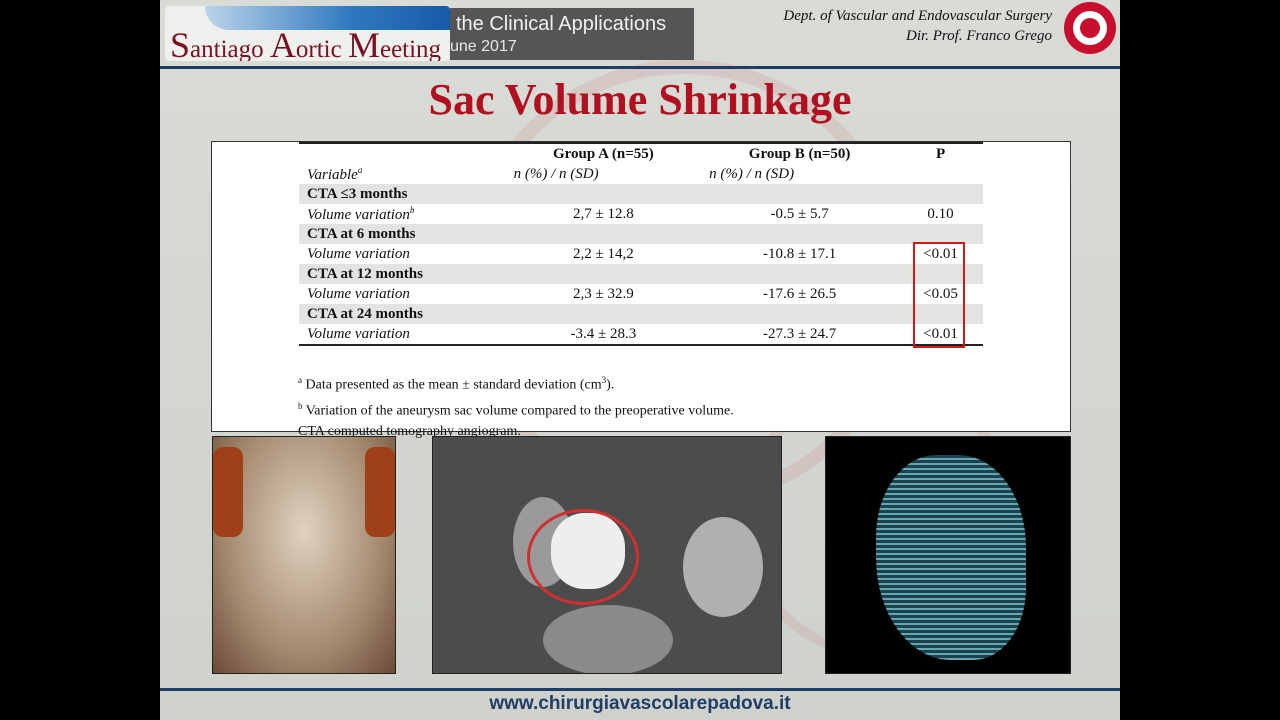 Image resolution: width=1280 pixels, height=720 pixels. Describe the element at coordinates (940, 153) in the screenshot. I see `col-header-p: P` at that location.